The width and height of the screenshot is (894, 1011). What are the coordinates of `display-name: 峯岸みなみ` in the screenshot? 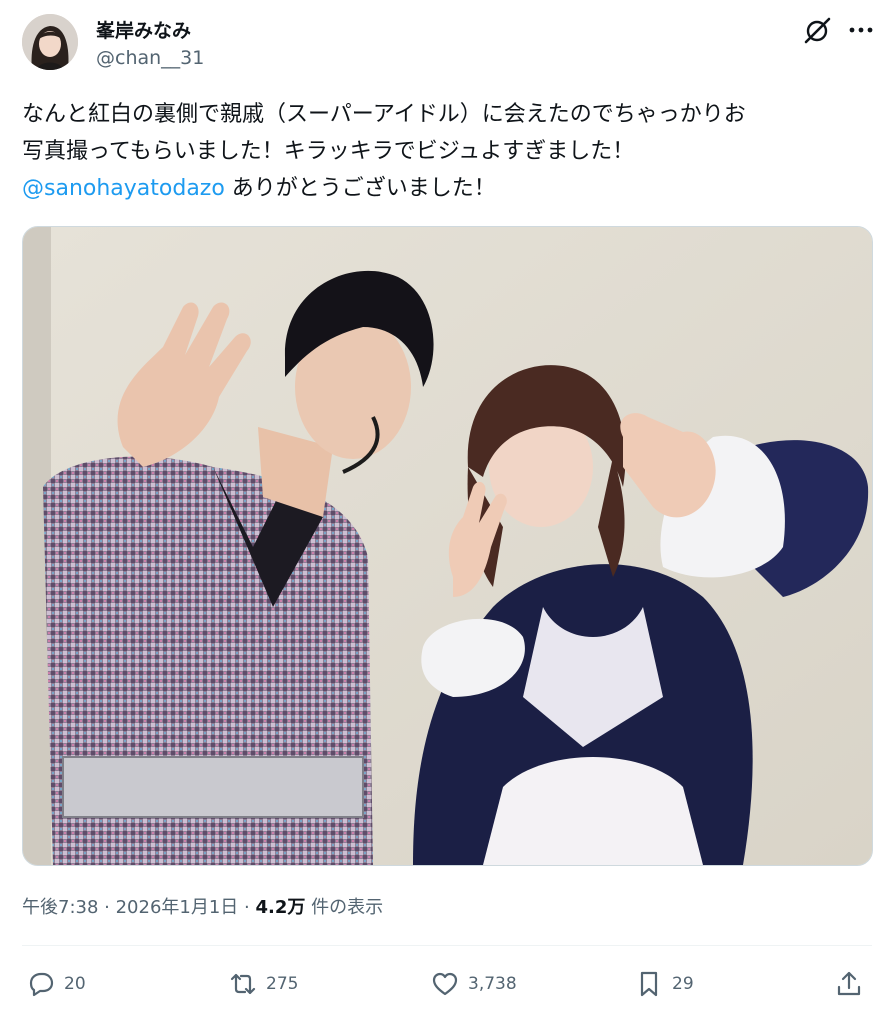 It's located at (143, 29).